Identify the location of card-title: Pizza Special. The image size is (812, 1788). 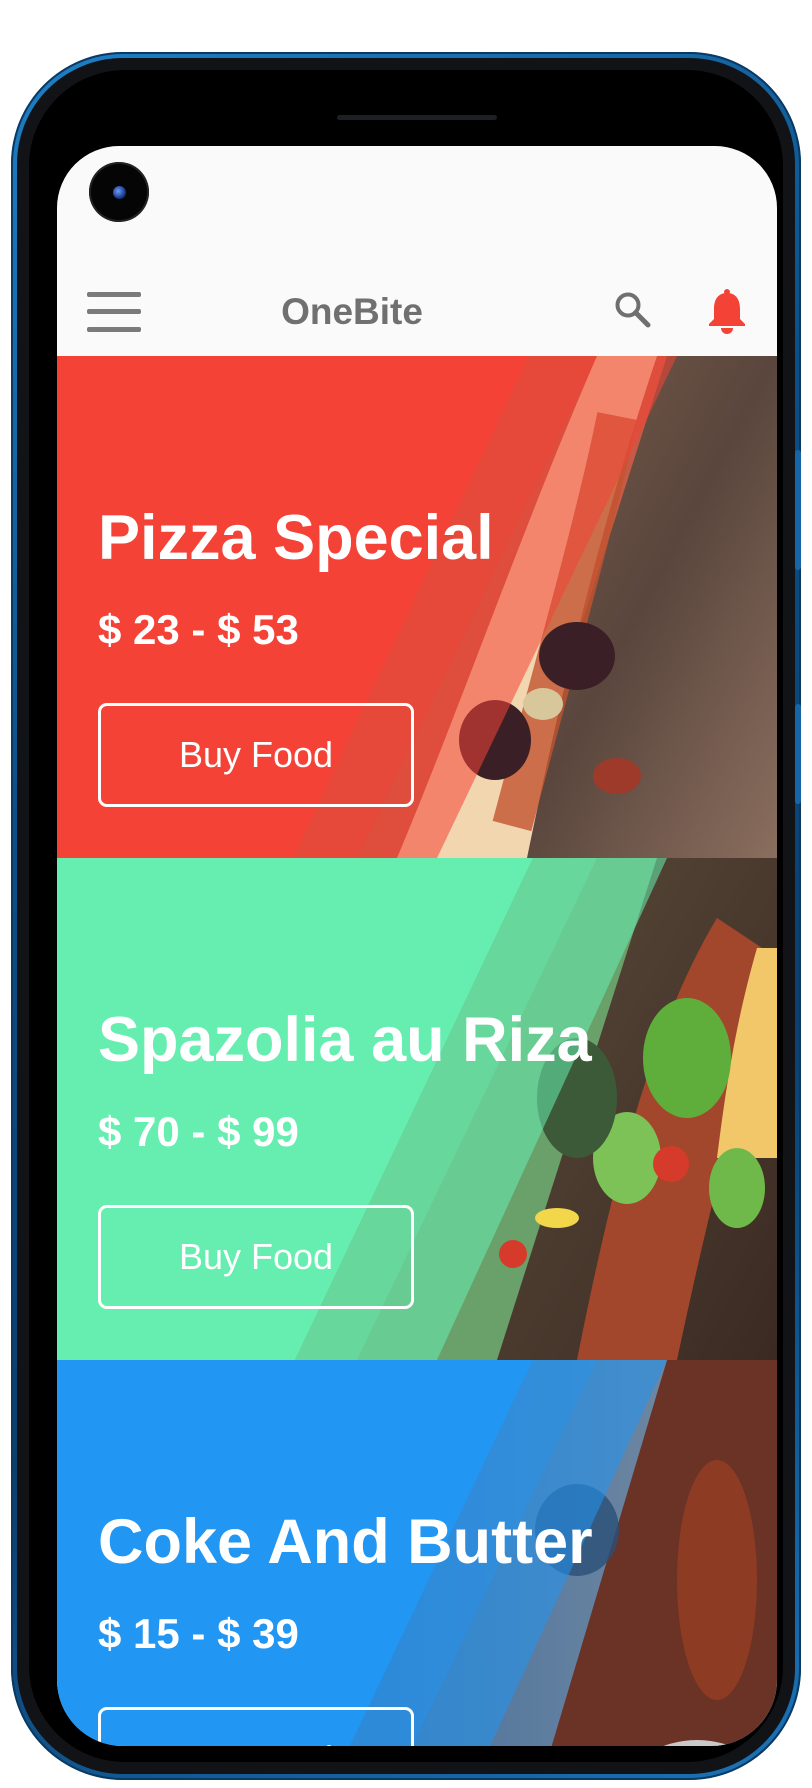
(296, 538).